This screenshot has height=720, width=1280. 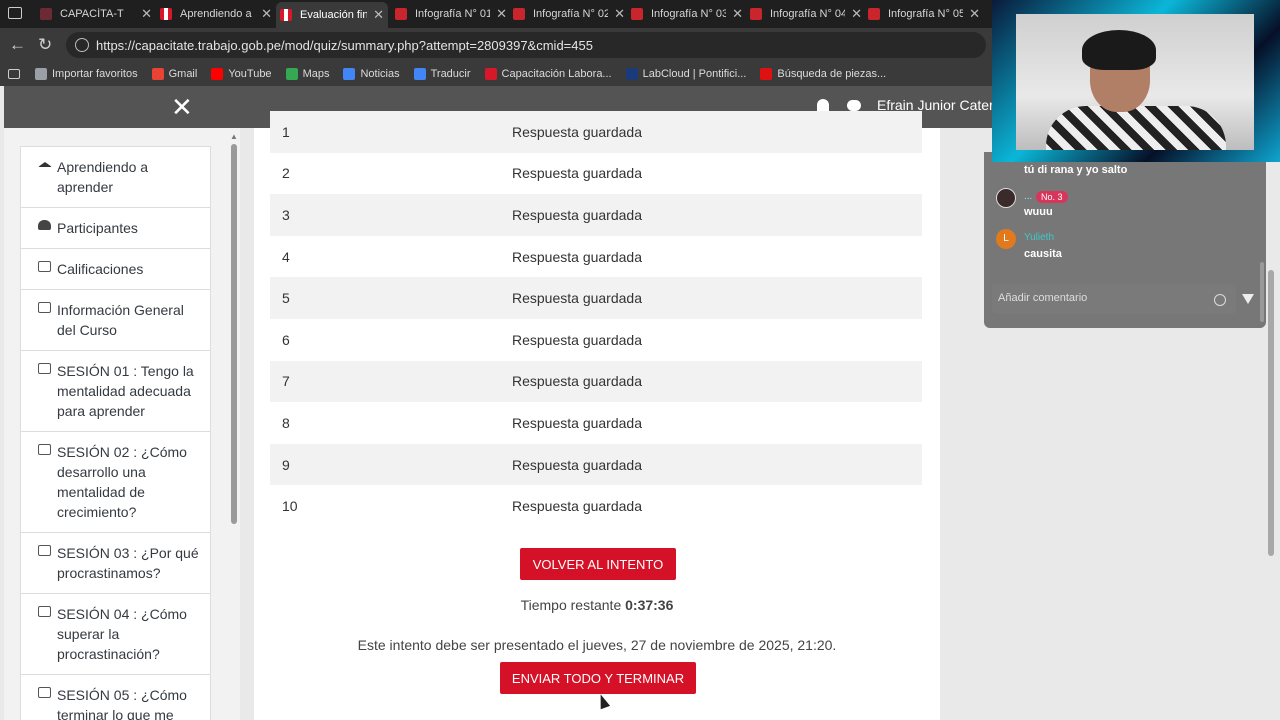 I want to click on course-nav-item: SESIÓN 03 : ¿Por qué procrastinamos?, so click(x=115, y=563).